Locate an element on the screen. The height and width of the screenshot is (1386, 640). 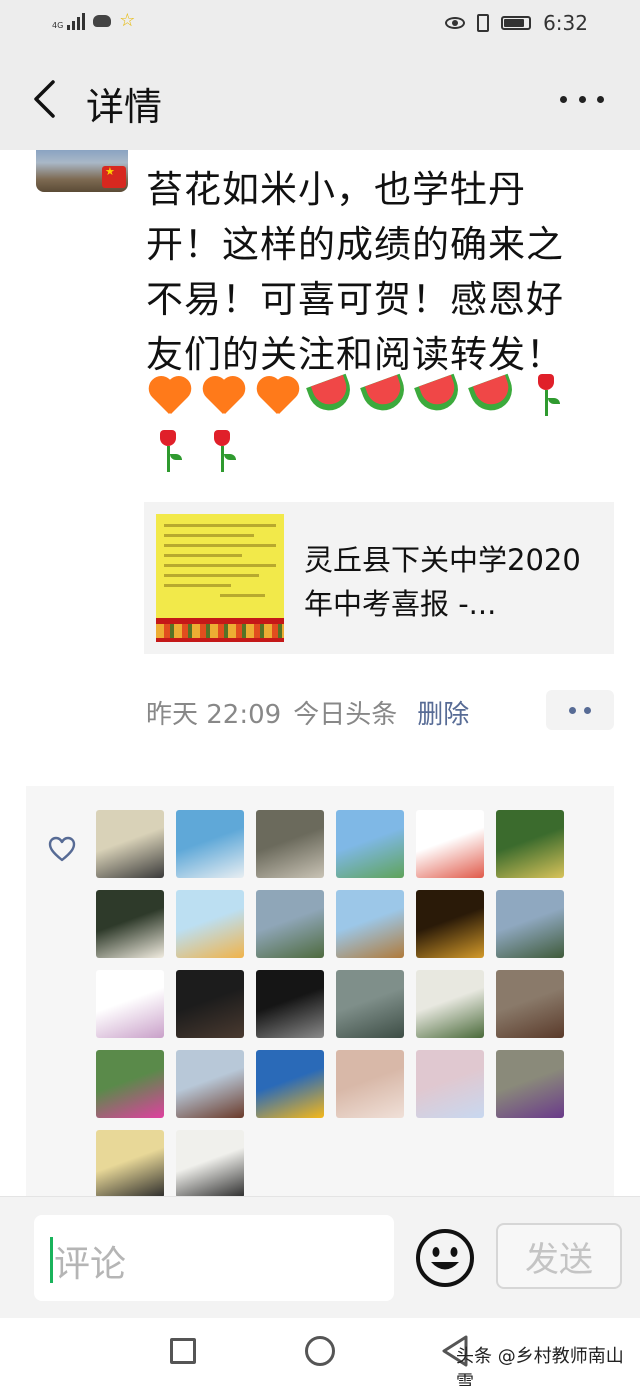
text-cursor is located at coordinates (51, 1260).